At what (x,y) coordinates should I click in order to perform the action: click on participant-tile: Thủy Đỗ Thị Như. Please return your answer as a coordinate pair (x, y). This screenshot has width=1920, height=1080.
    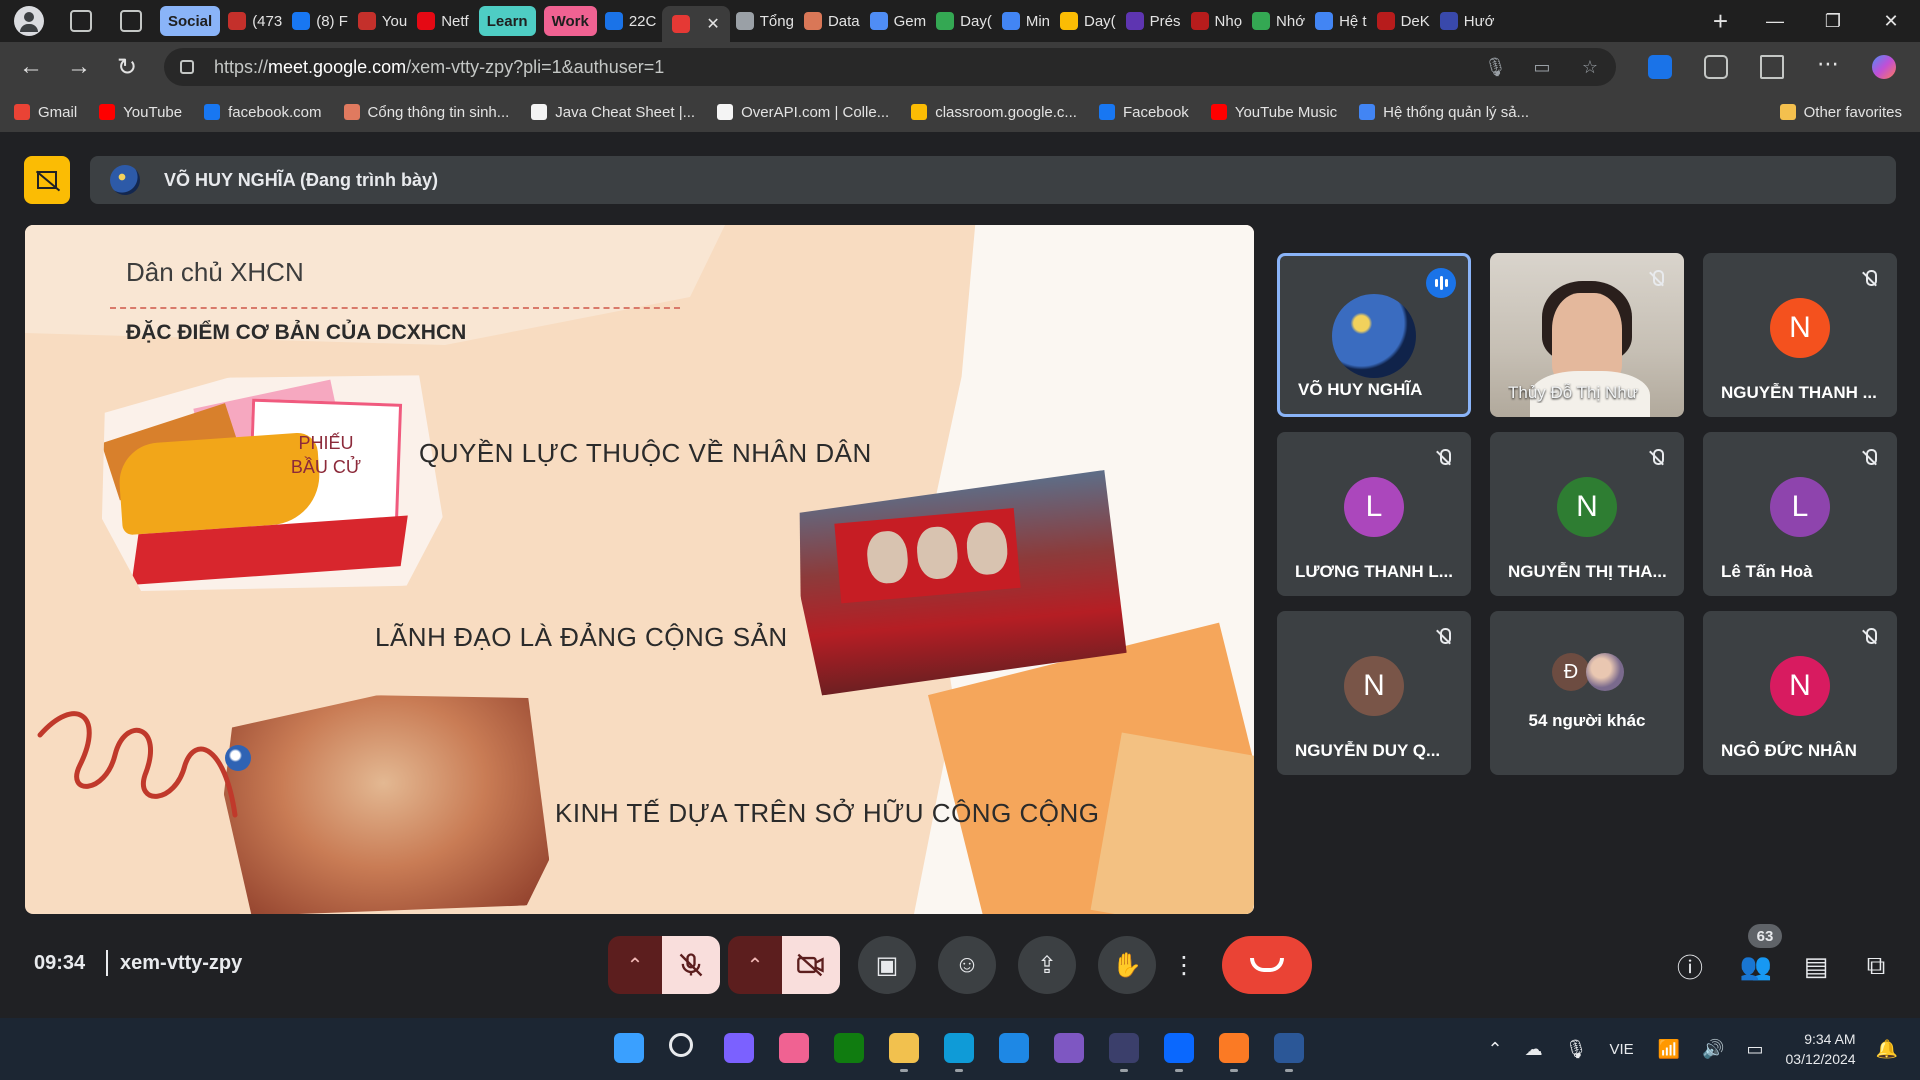
    Looking at the image, I should click on (1587, 335).